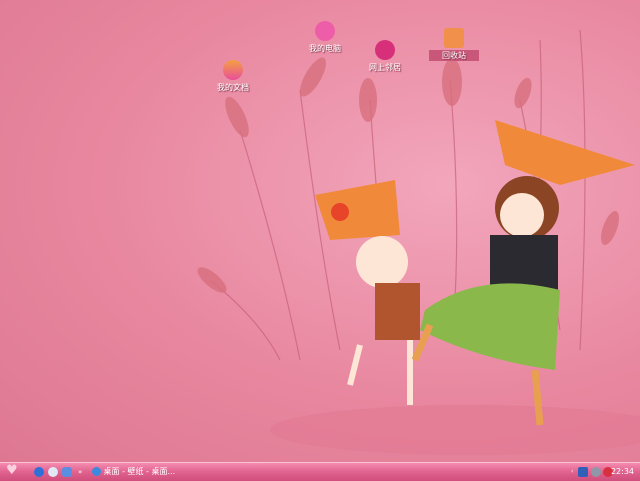  What do you see at coordinates (454, 55) in the screenshot?
I see `icon-label: 回收站` at bounding box center [454, 55].